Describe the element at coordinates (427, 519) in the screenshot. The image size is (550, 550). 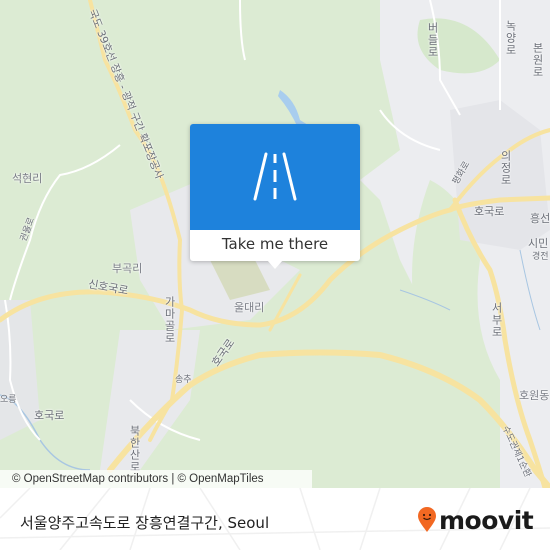
I see `moovit-pin-icon` at that location.